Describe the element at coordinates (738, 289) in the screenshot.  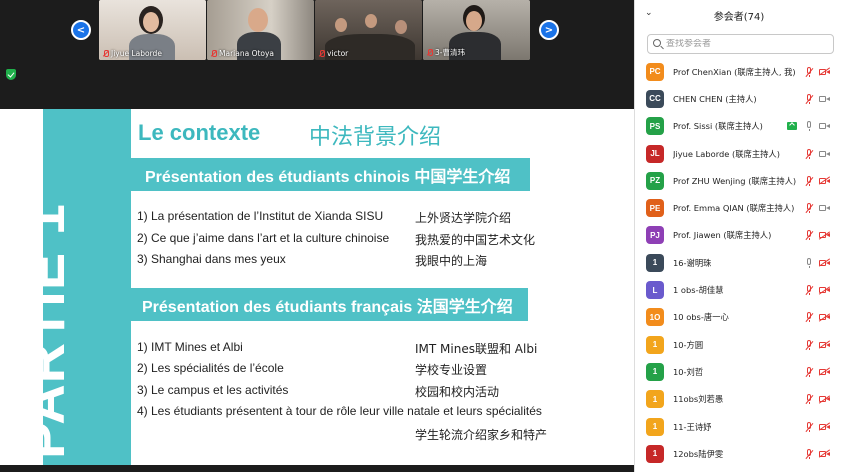
I see `participant-row: L 1 obs-胡佳慧` at that location.